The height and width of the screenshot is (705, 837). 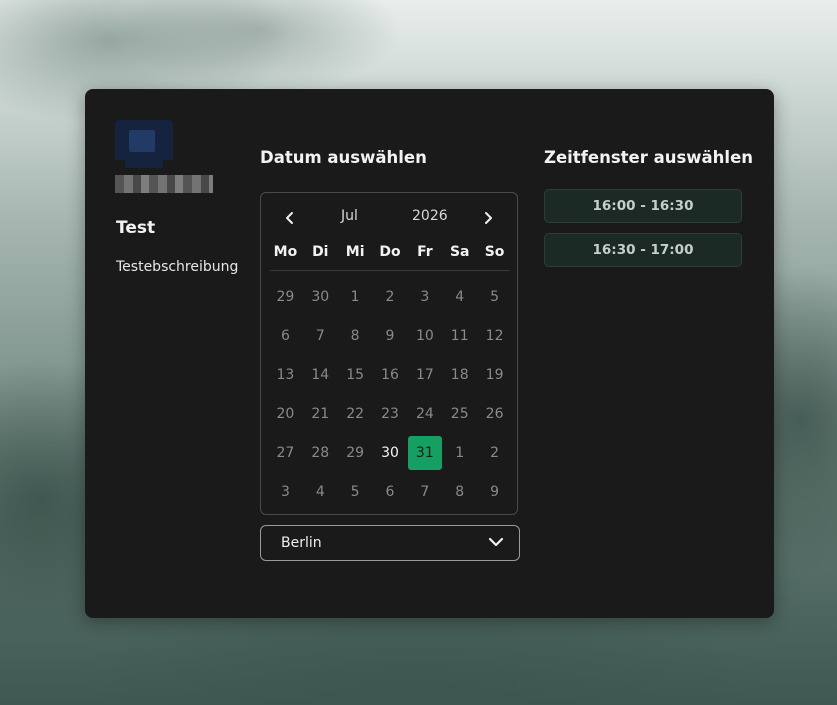 I want to click on timeslot-heading: Zeitfenster auswählen, so click(x=649, y=157).